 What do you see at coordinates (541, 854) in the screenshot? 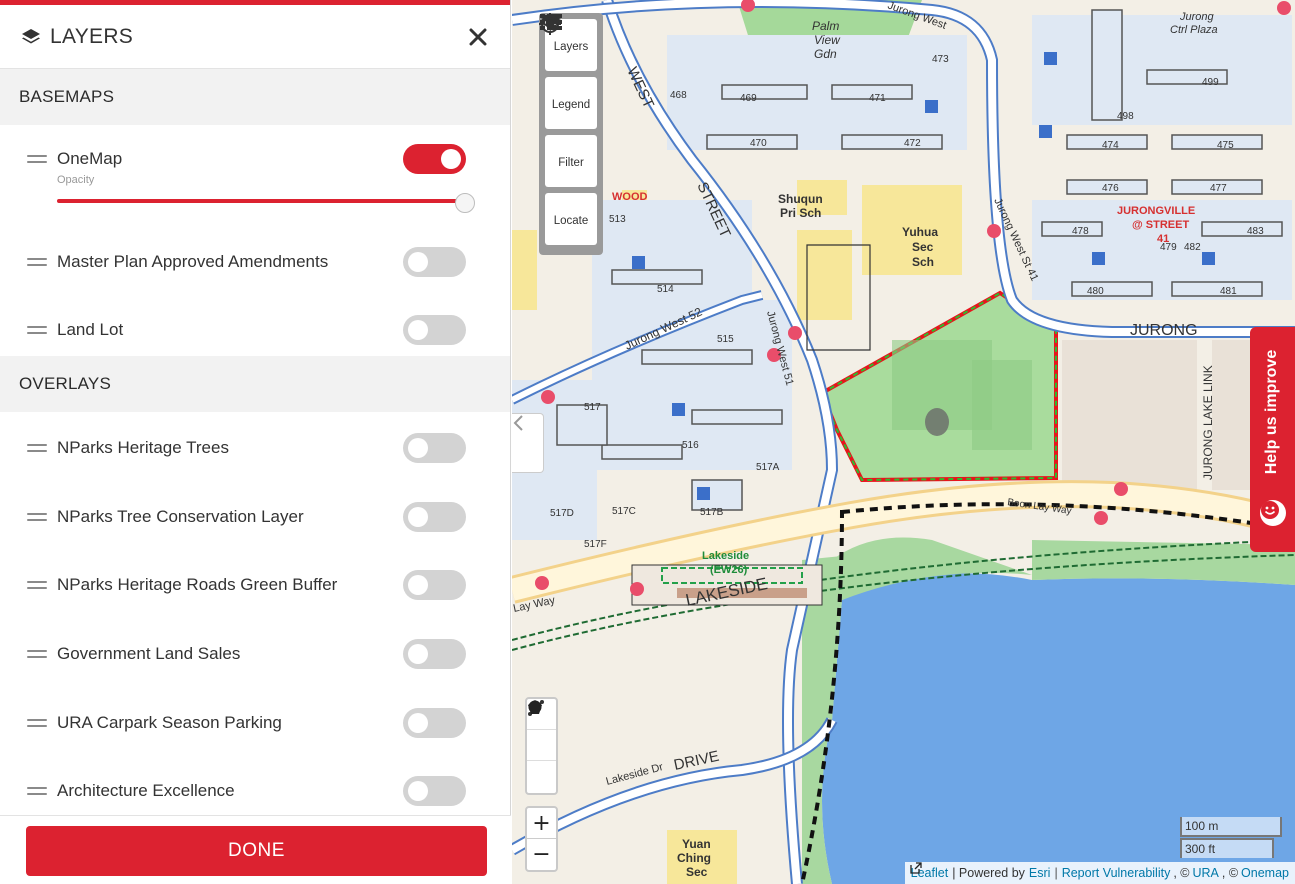
I see `zoom-out-button: −` at bounding box center [541, 854].